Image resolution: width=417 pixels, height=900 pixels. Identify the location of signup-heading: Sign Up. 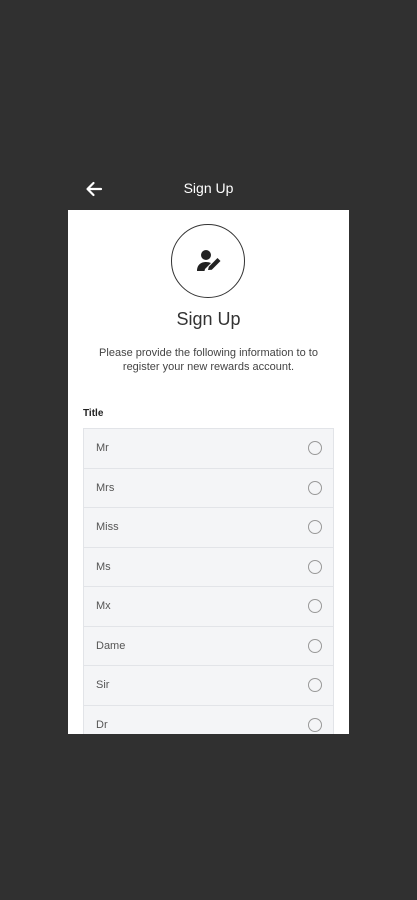
(208, 319).